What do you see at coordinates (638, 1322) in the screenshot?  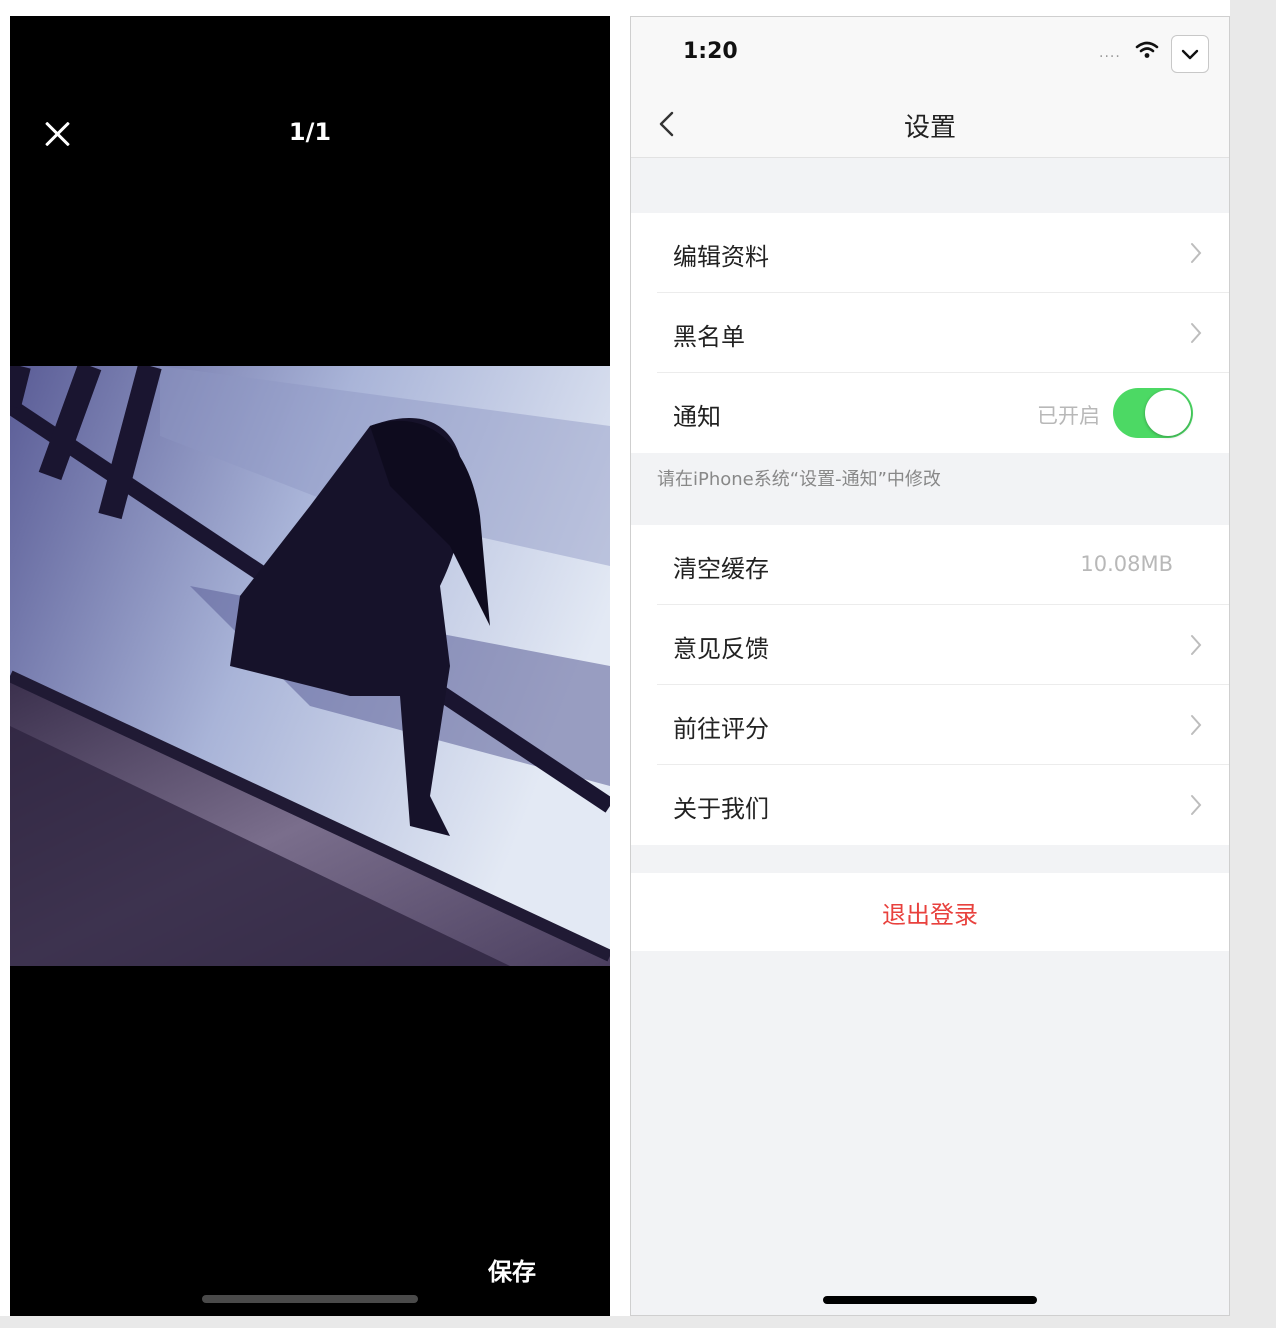 I see `background-strip-bottom` at bounding box center [638, 1322].